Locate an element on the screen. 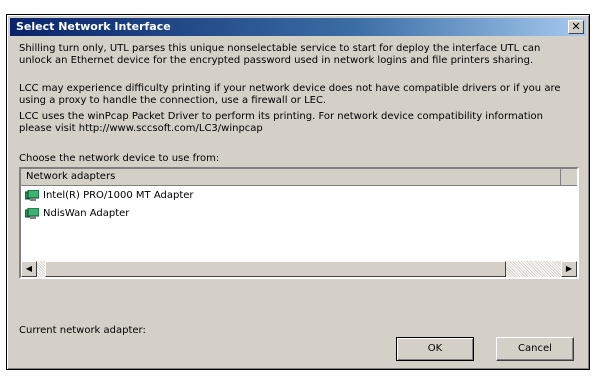 The image size is (597, 377). horizontal-scrollbar: ◀ ▶ is located at coordinates (299, 269).